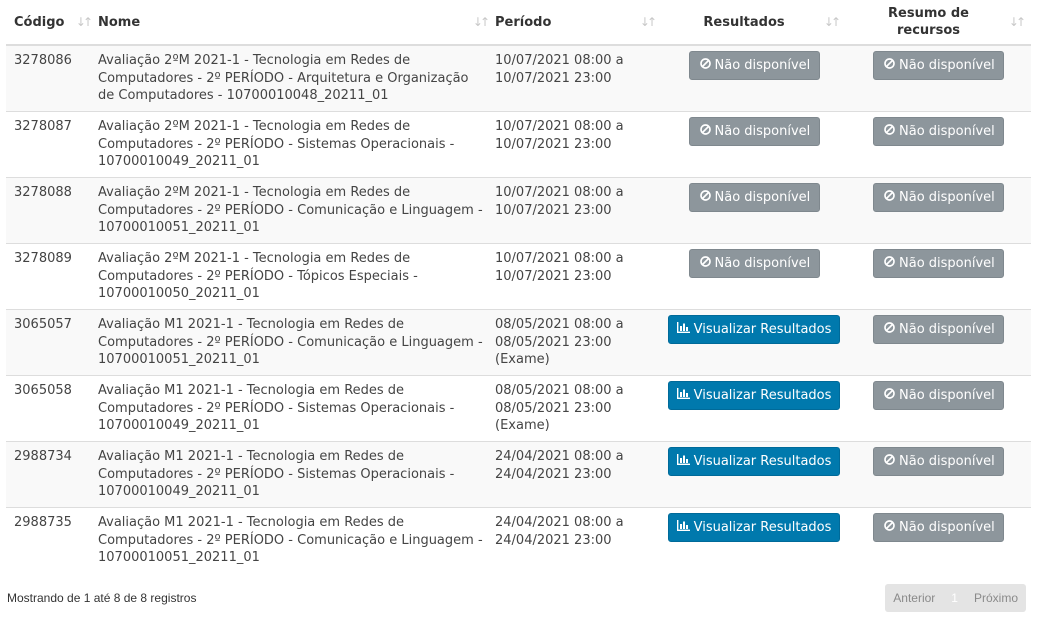 The image size is (1037, 618). I want to click on header-resultados: Resultados ↓↑, so click(754, 23).